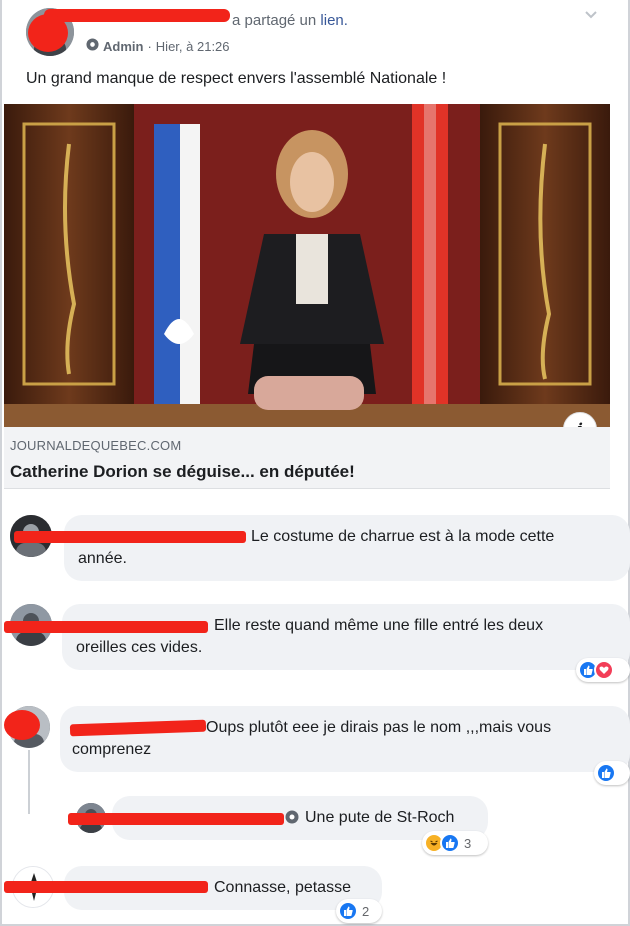 The image size is (630, 926). What do you see at coordinates (112, 749) in the screenshot?
I see `comment-text-wrap: comprenez` at bounding box center [112, 749].